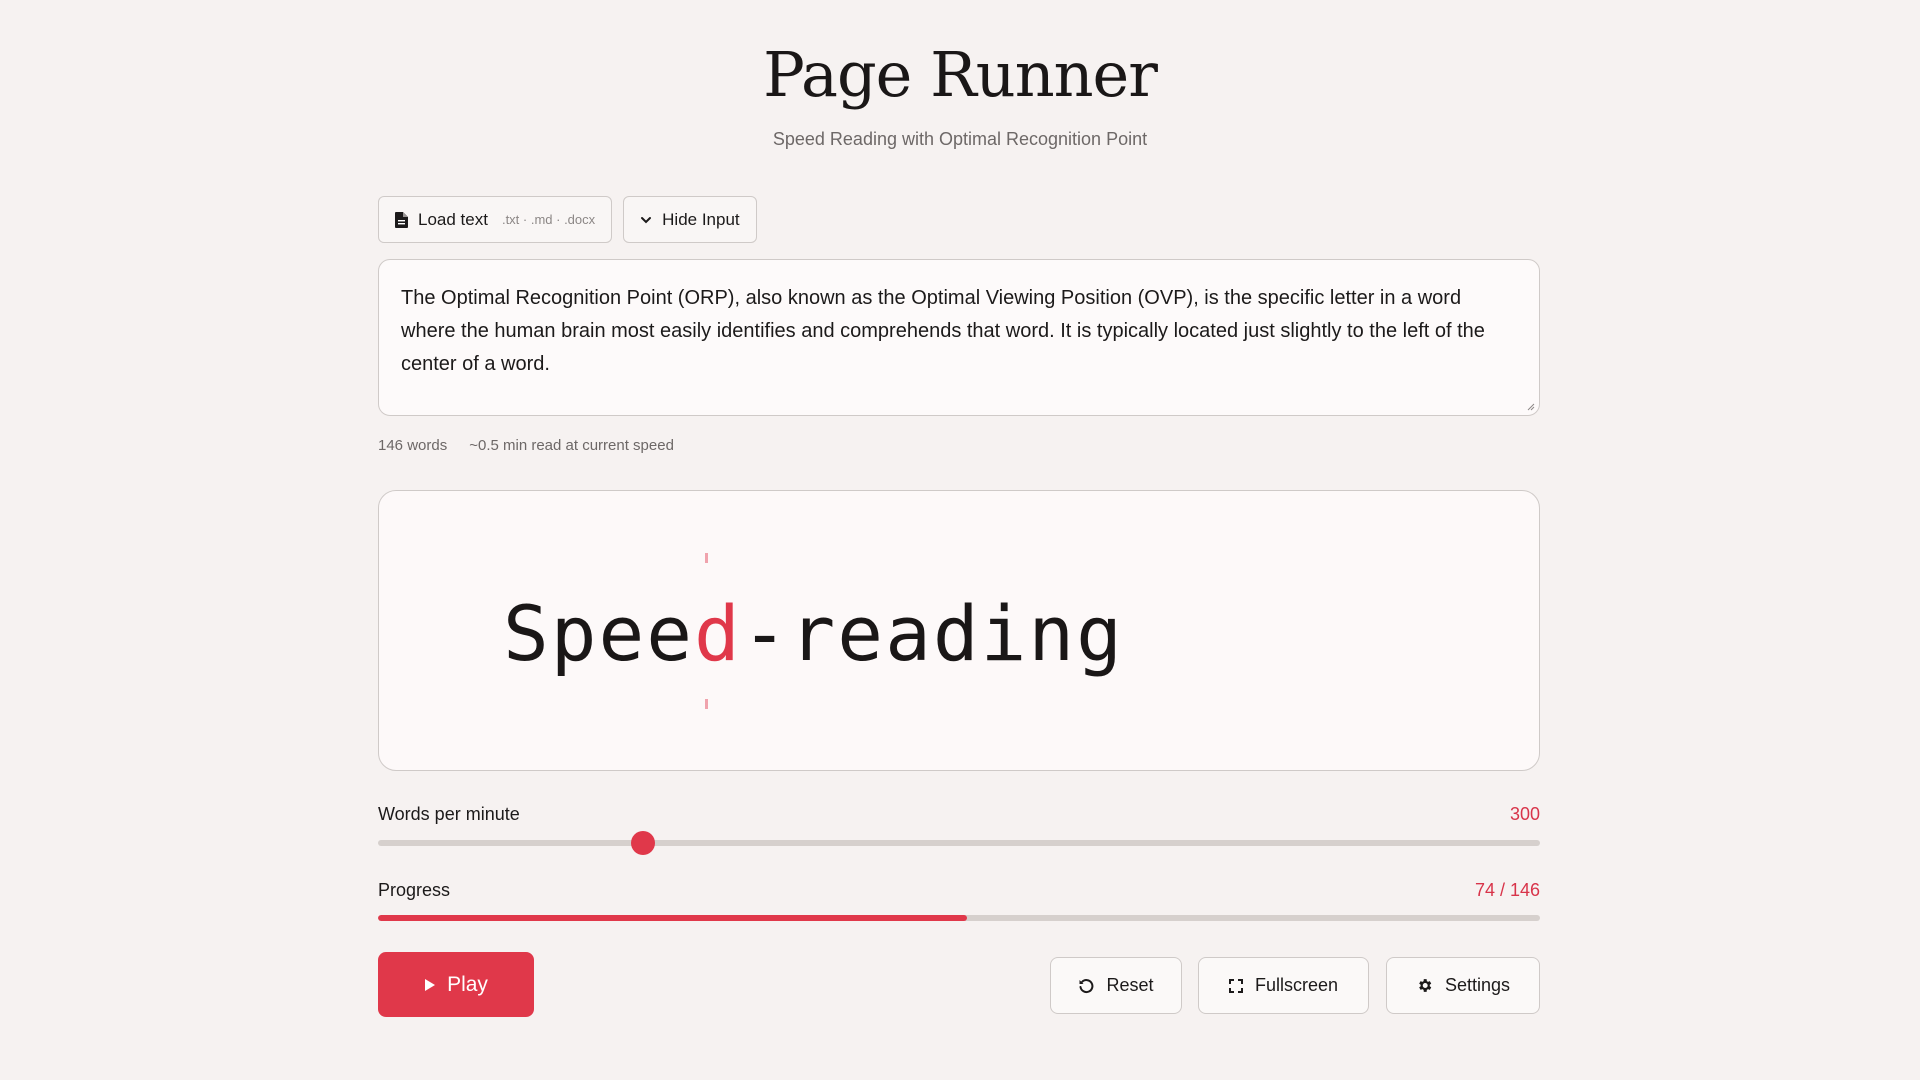 The width and height of the screenshot is (1920, 1080). Describe the element at coordinates (718, 633) in the screenshot. I see `word-focus-letter: d` at that location.